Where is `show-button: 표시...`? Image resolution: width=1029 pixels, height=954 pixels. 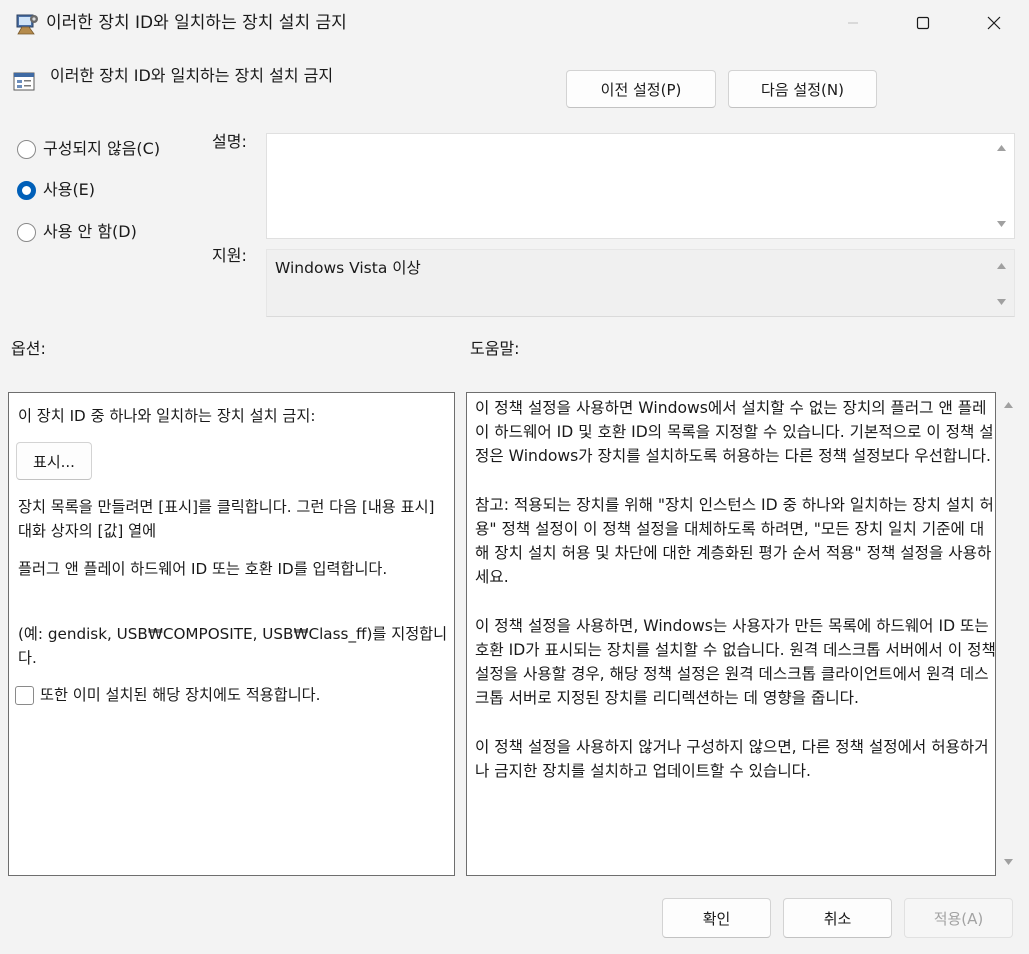
show-button: 표시... is located at coordinates (54, 461).